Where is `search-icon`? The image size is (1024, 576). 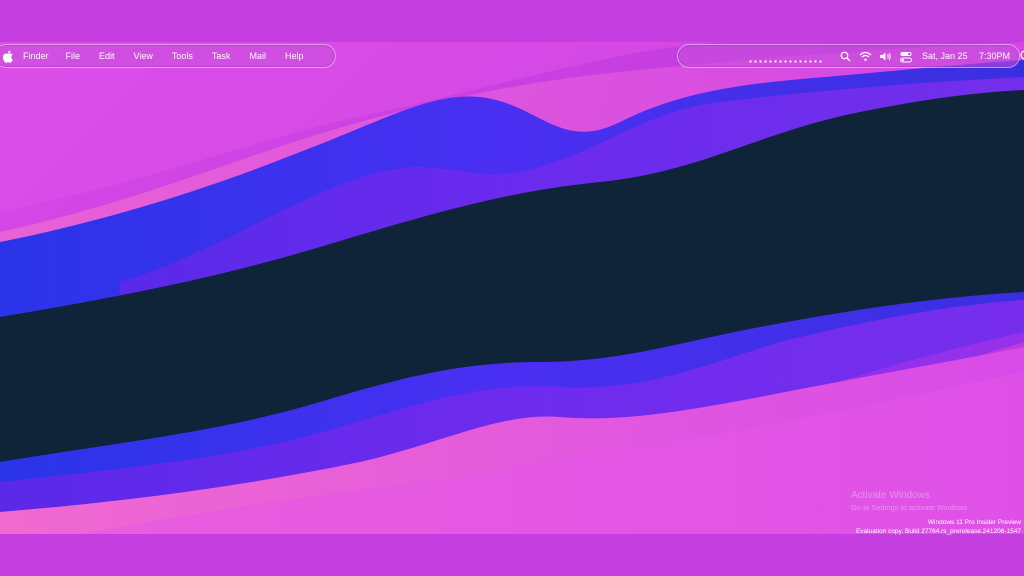
search-icon is located at coordinates (845, 56).